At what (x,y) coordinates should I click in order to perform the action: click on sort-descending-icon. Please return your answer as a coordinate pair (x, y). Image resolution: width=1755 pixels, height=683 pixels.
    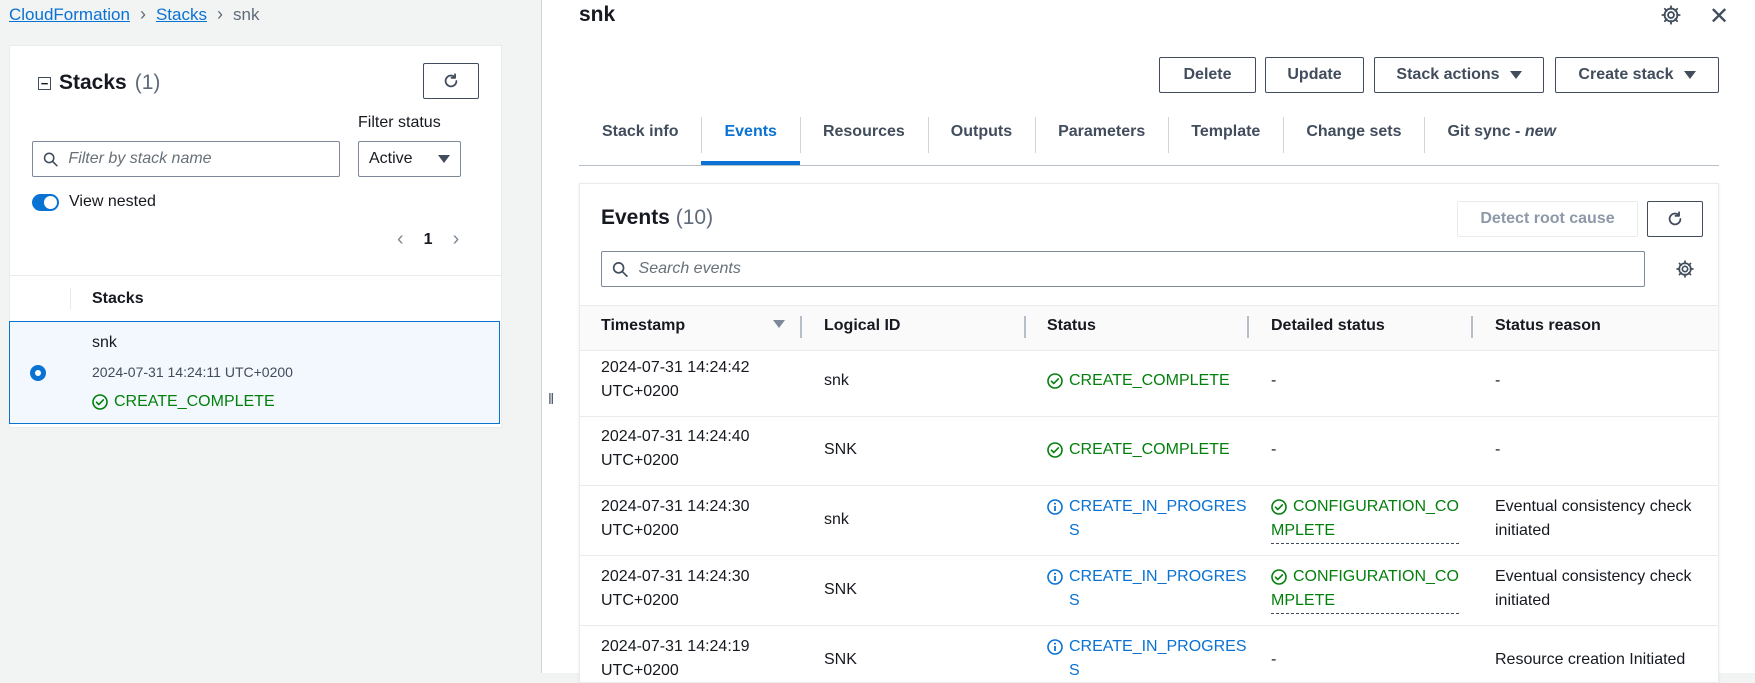
    Looking at the image, I should click on (779, 324).